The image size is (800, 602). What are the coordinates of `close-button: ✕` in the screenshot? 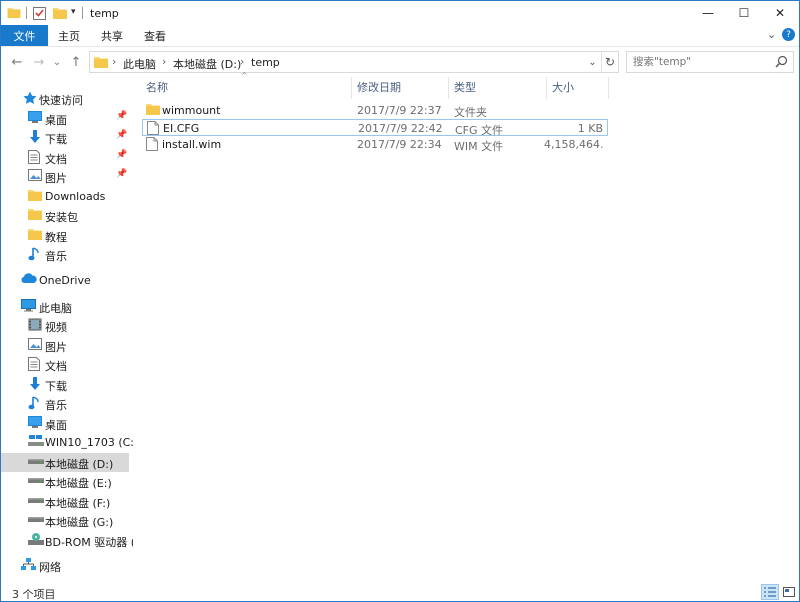 It's located at (780, 13).